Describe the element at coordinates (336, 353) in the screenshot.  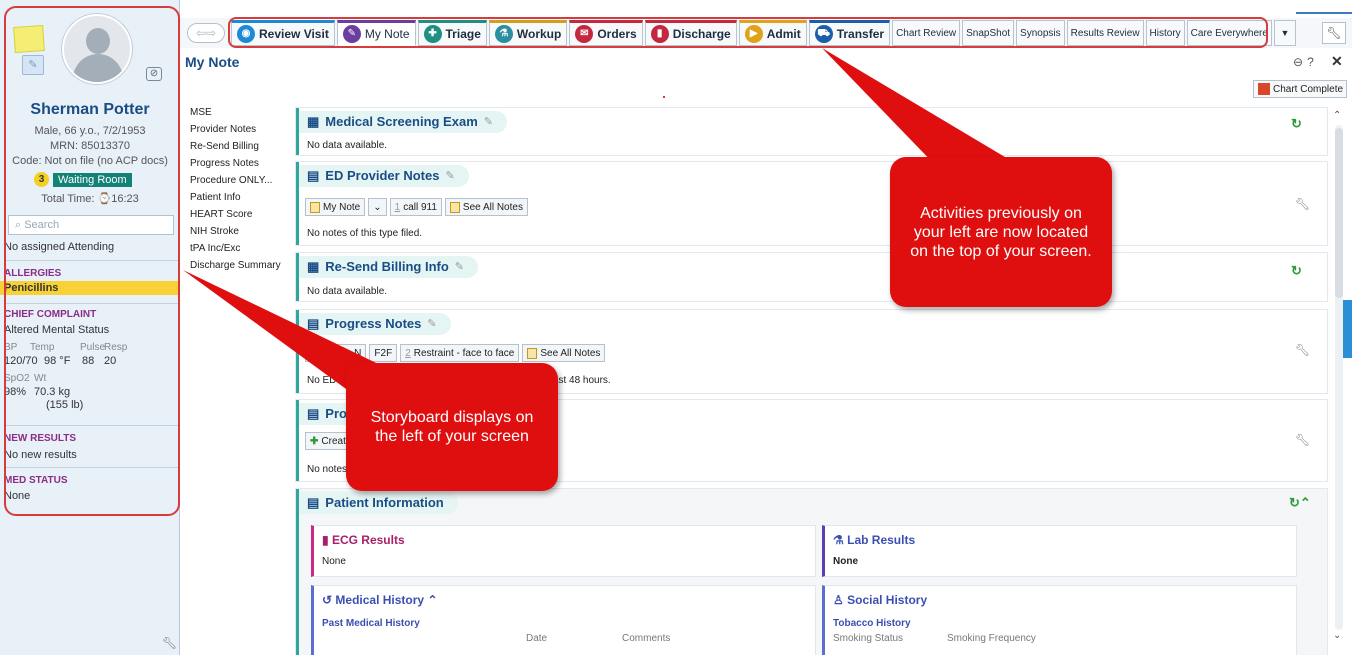
I see `create-note-button: ✚ Create N` at that location.